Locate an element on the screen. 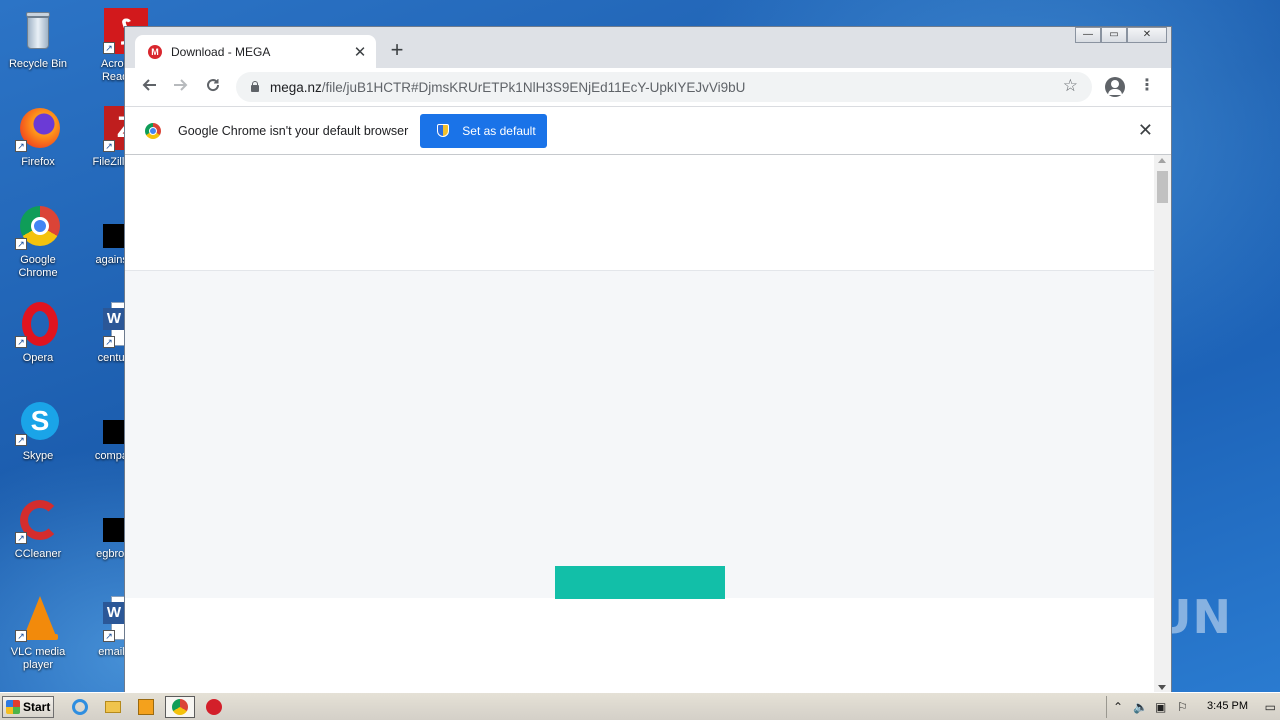 Image resolution: width=1280 pixels, height=720 pixels. tab-download-mega: M Download - MEGA ✕ is located at coordinates (255, 51).